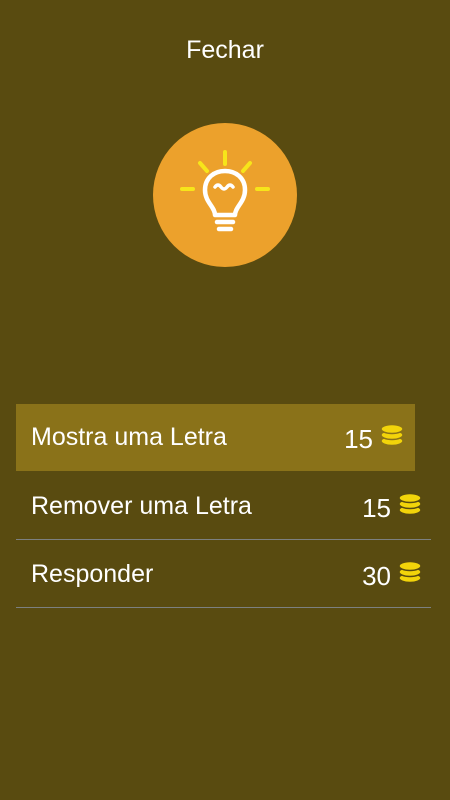 Image resolution: width=450 pixels, height=800 pixels. I want to click on hint-lightbulb, so click(225, 195).